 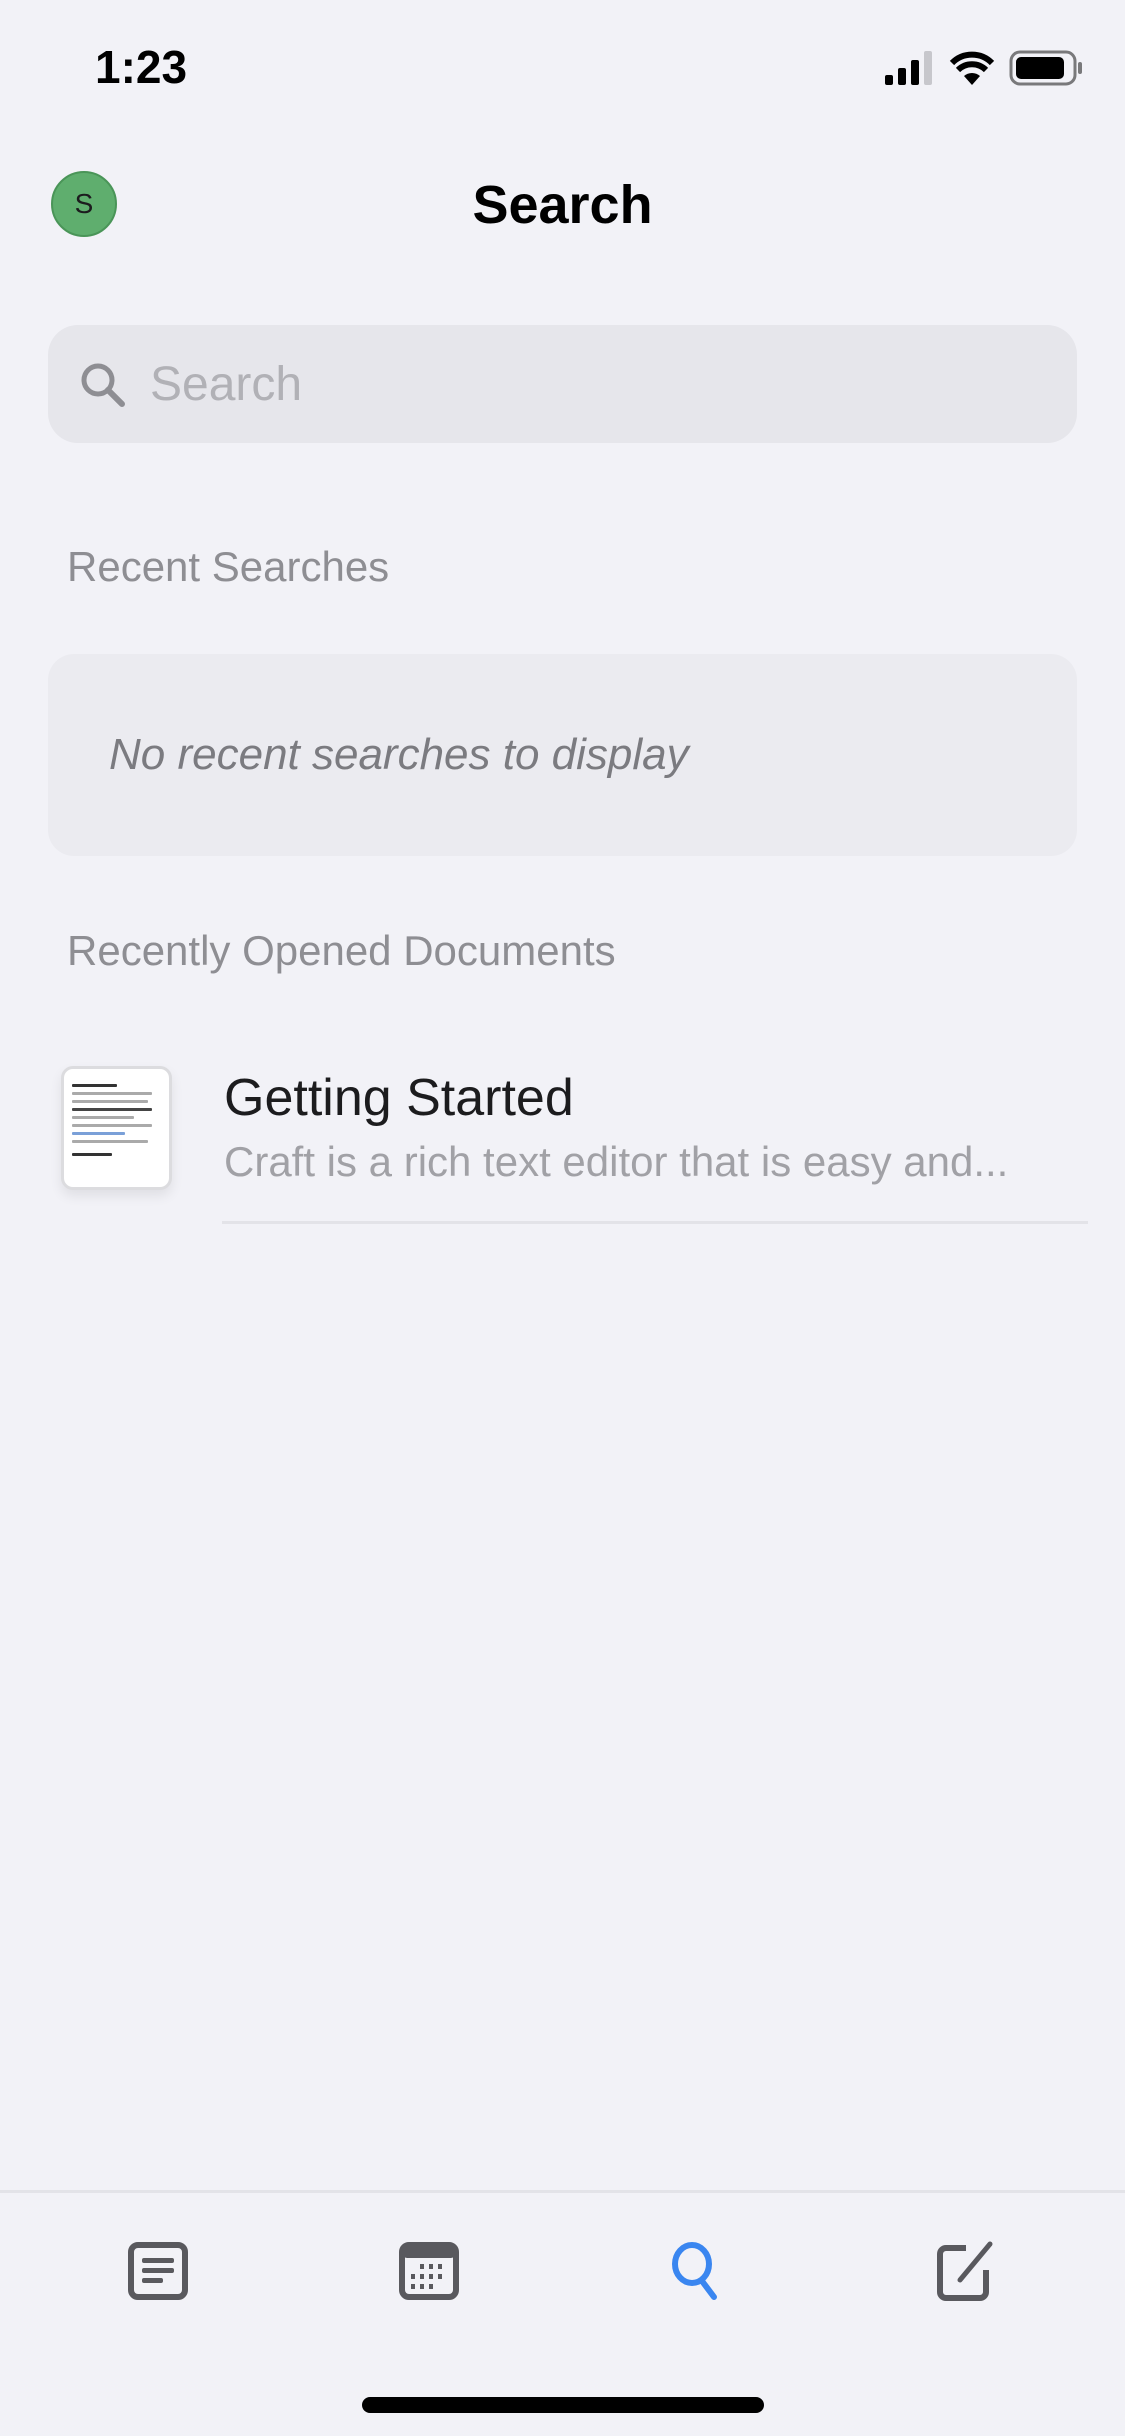 I want to click on signal-icon, so click(x=908, y=68).